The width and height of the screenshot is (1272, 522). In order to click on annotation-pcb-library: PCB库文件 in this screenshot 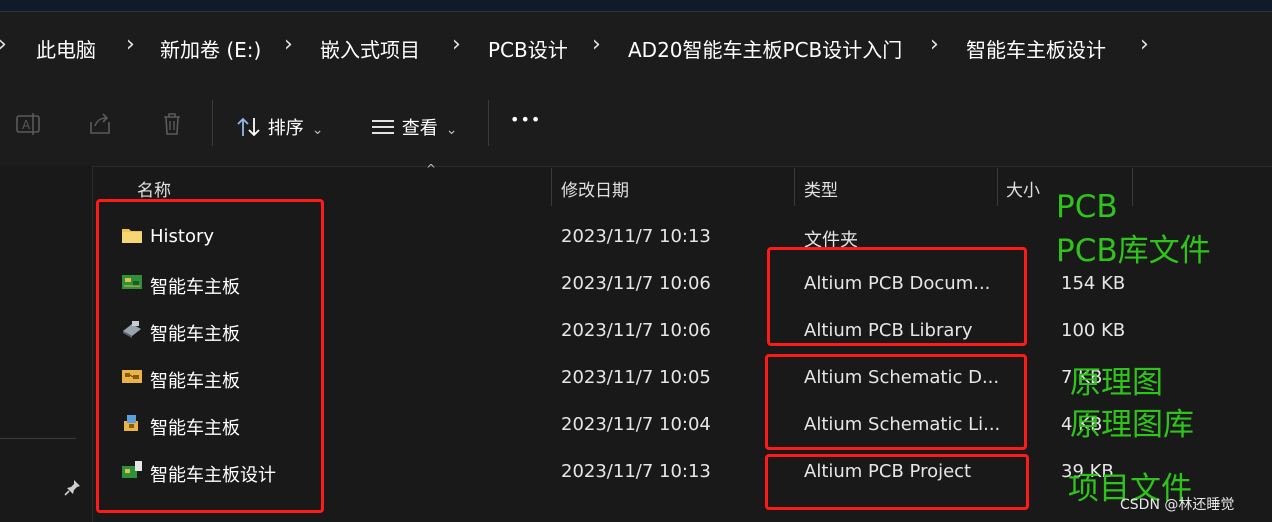, I will do `click(1133, 251)`.